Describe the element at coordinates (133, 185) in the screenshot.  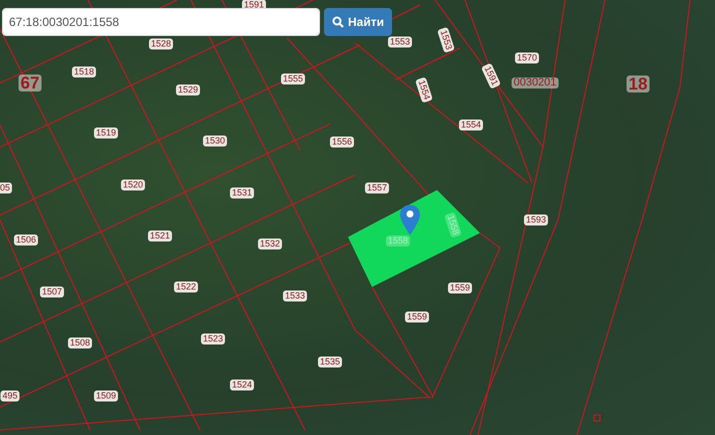
I see `parcel-number-label: 1520` at that location.